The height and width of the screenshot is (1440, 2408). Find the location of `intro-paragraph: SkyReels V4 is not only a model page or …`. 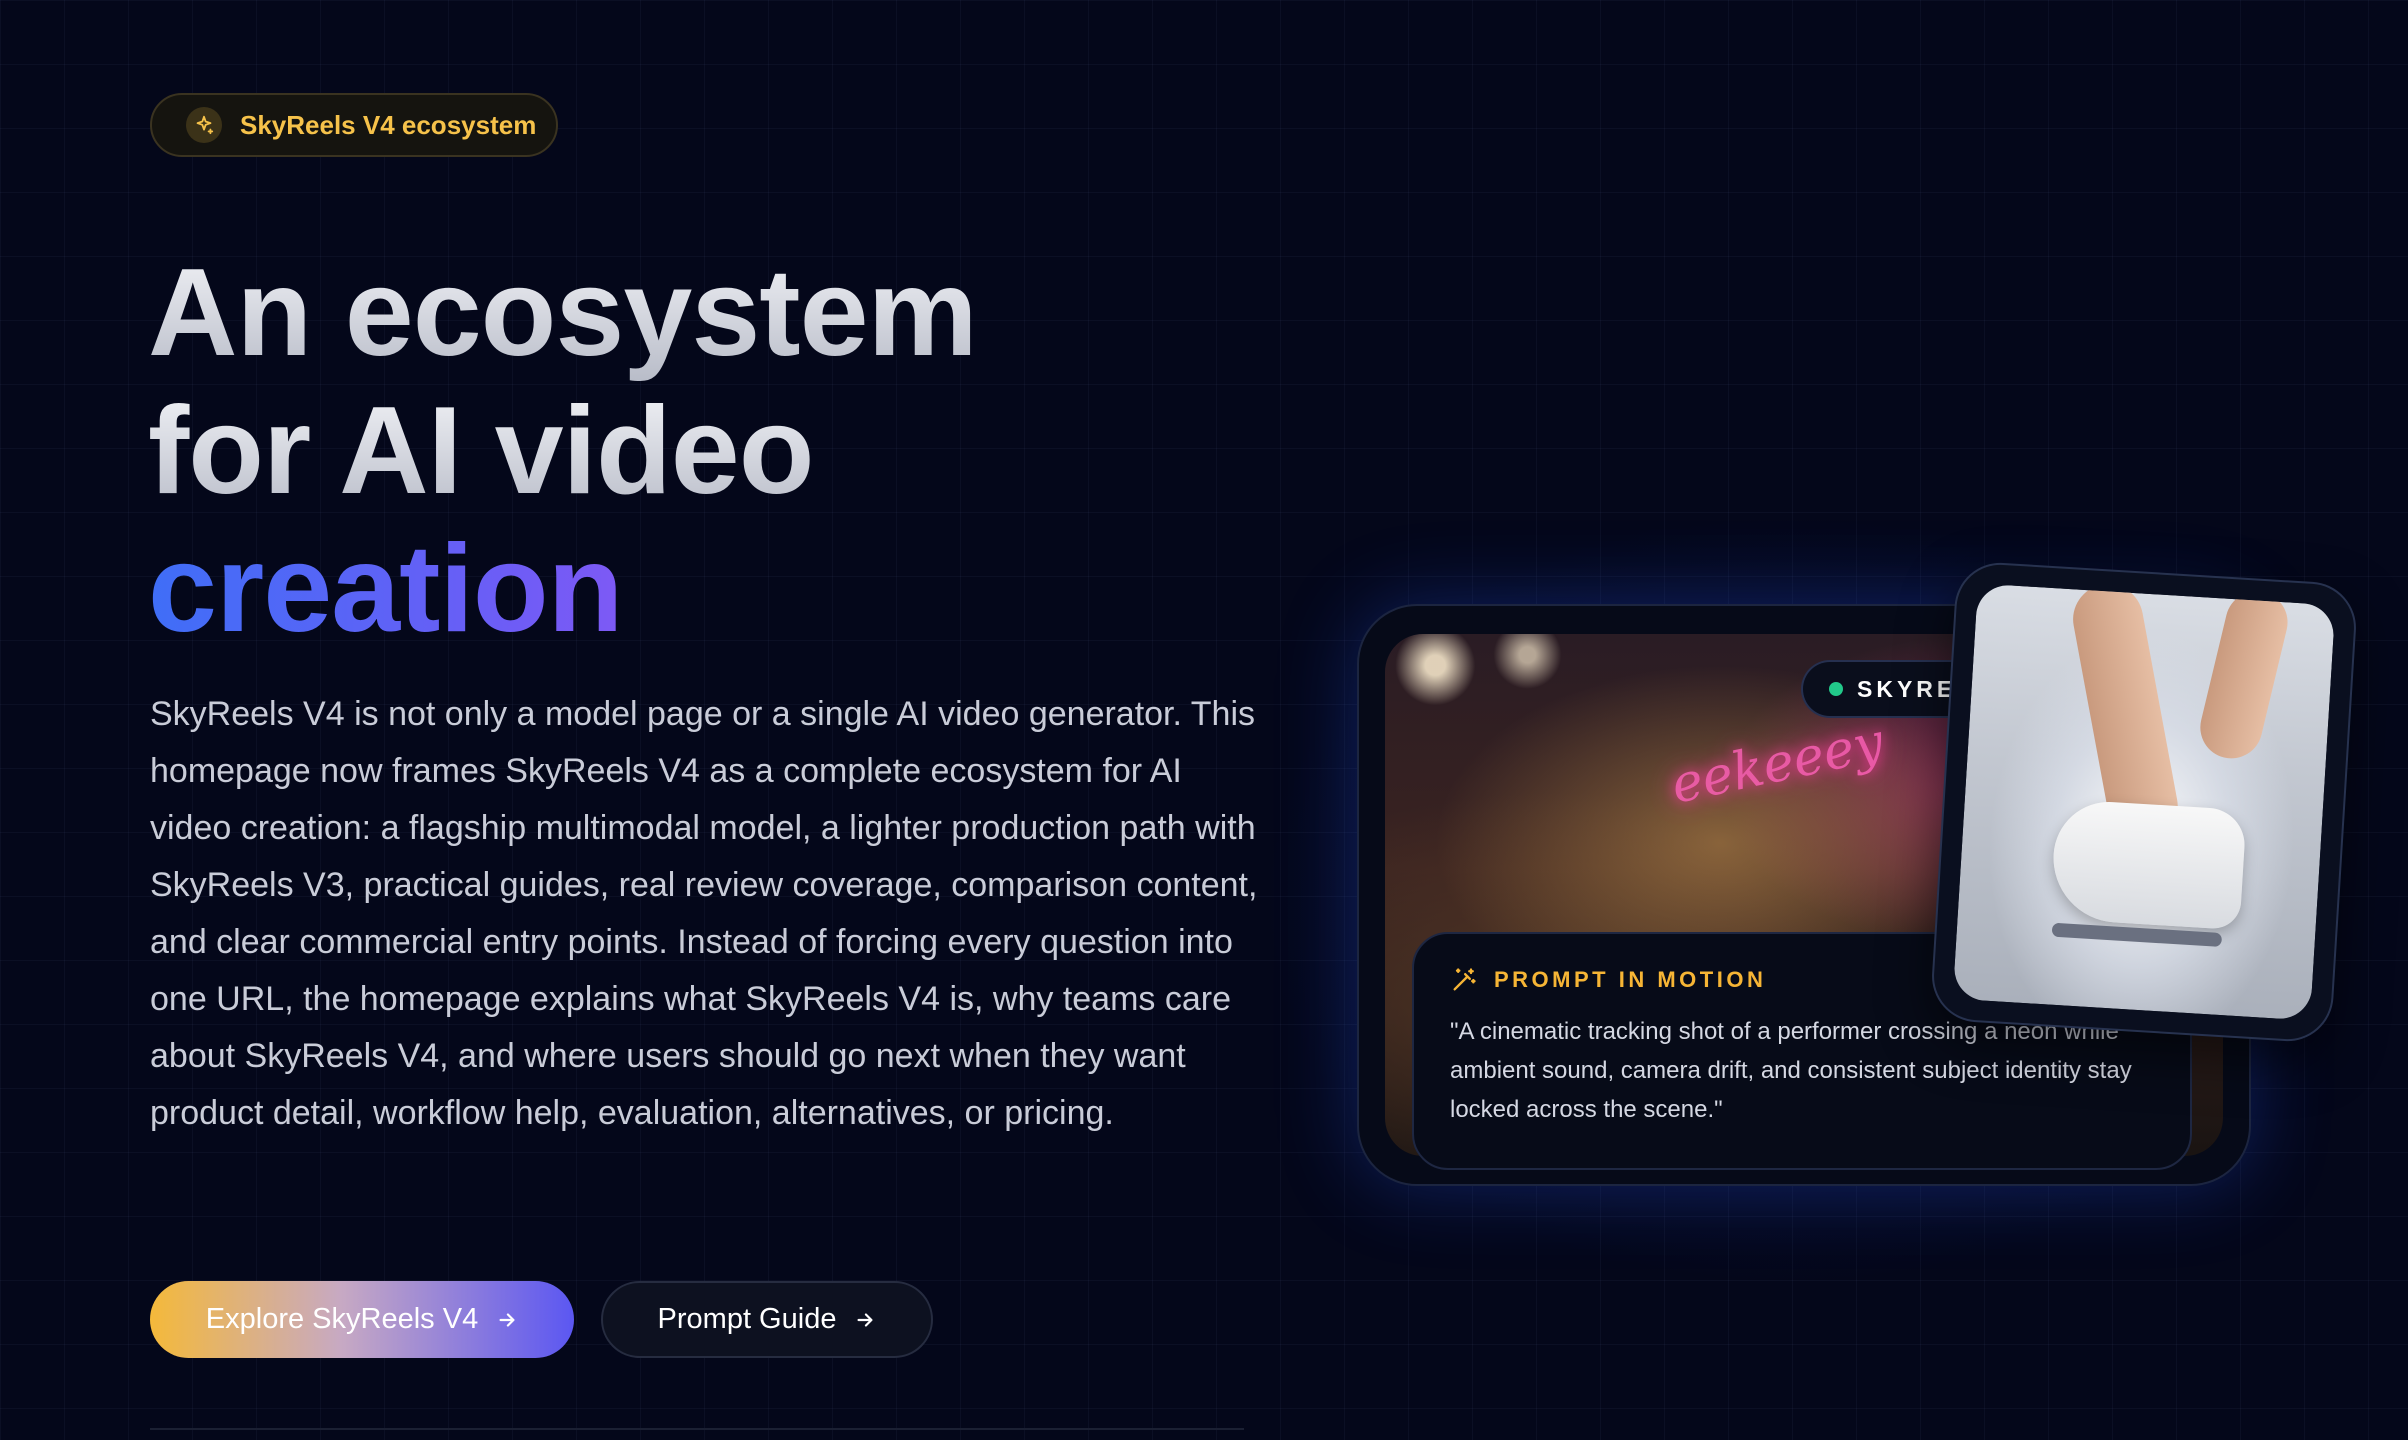

intro-paragraph: SkyReels V4 is not only a model page or … is located at coordinates (704, 913).